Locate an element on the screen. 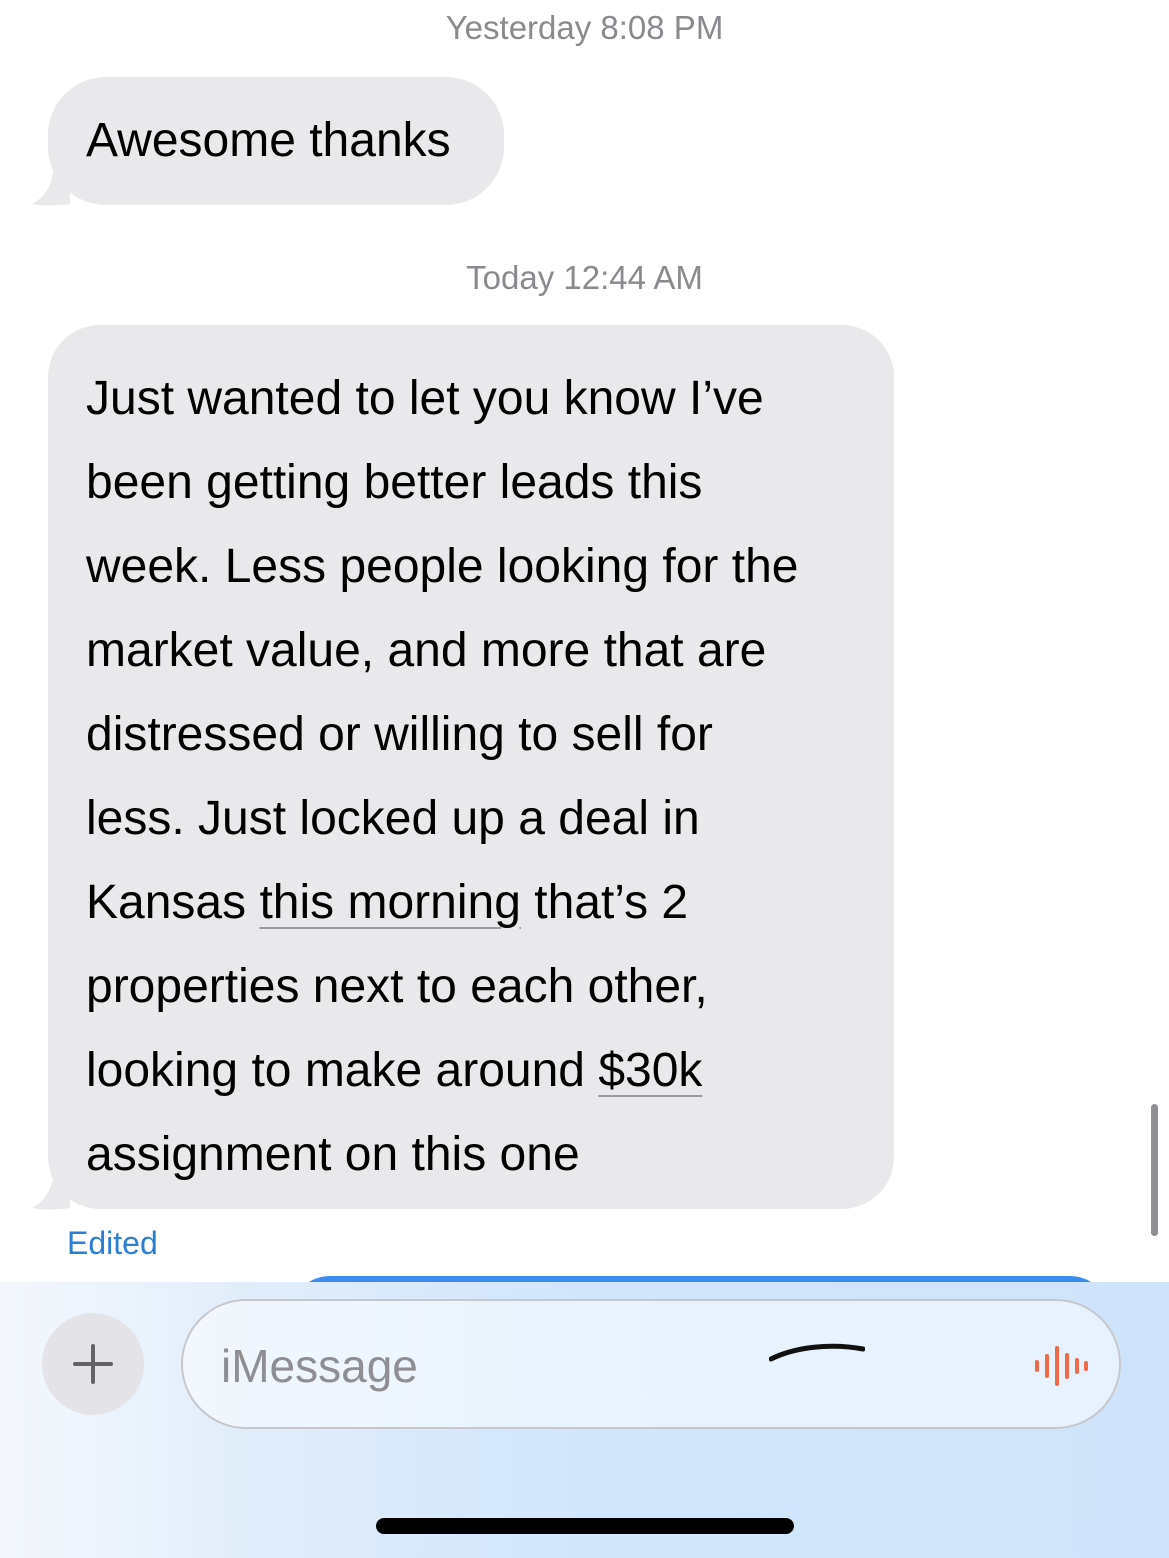 The width and height of the screenshot is (1169, 1558). add-attachment-button is located at coordinates (93, 1364).